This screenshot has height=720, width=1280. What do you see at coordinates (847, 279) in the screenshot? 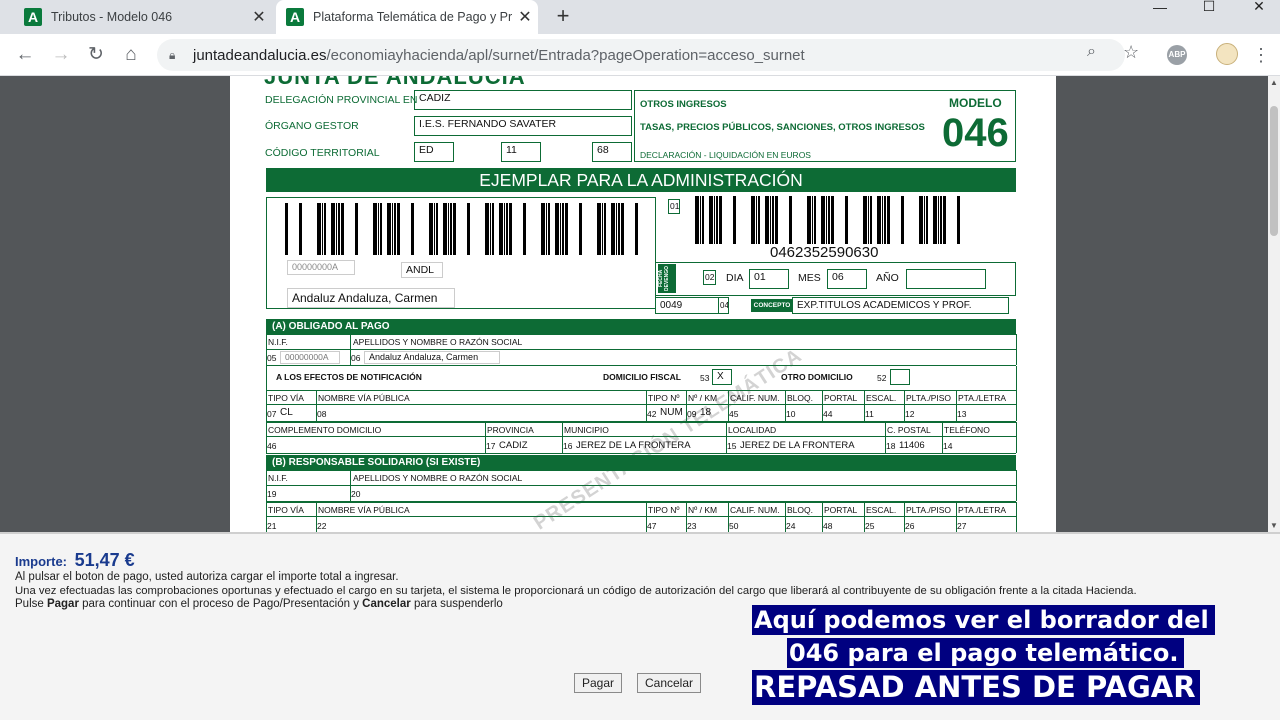
I see `mes-value: 06` at bounding box center [847, 279].